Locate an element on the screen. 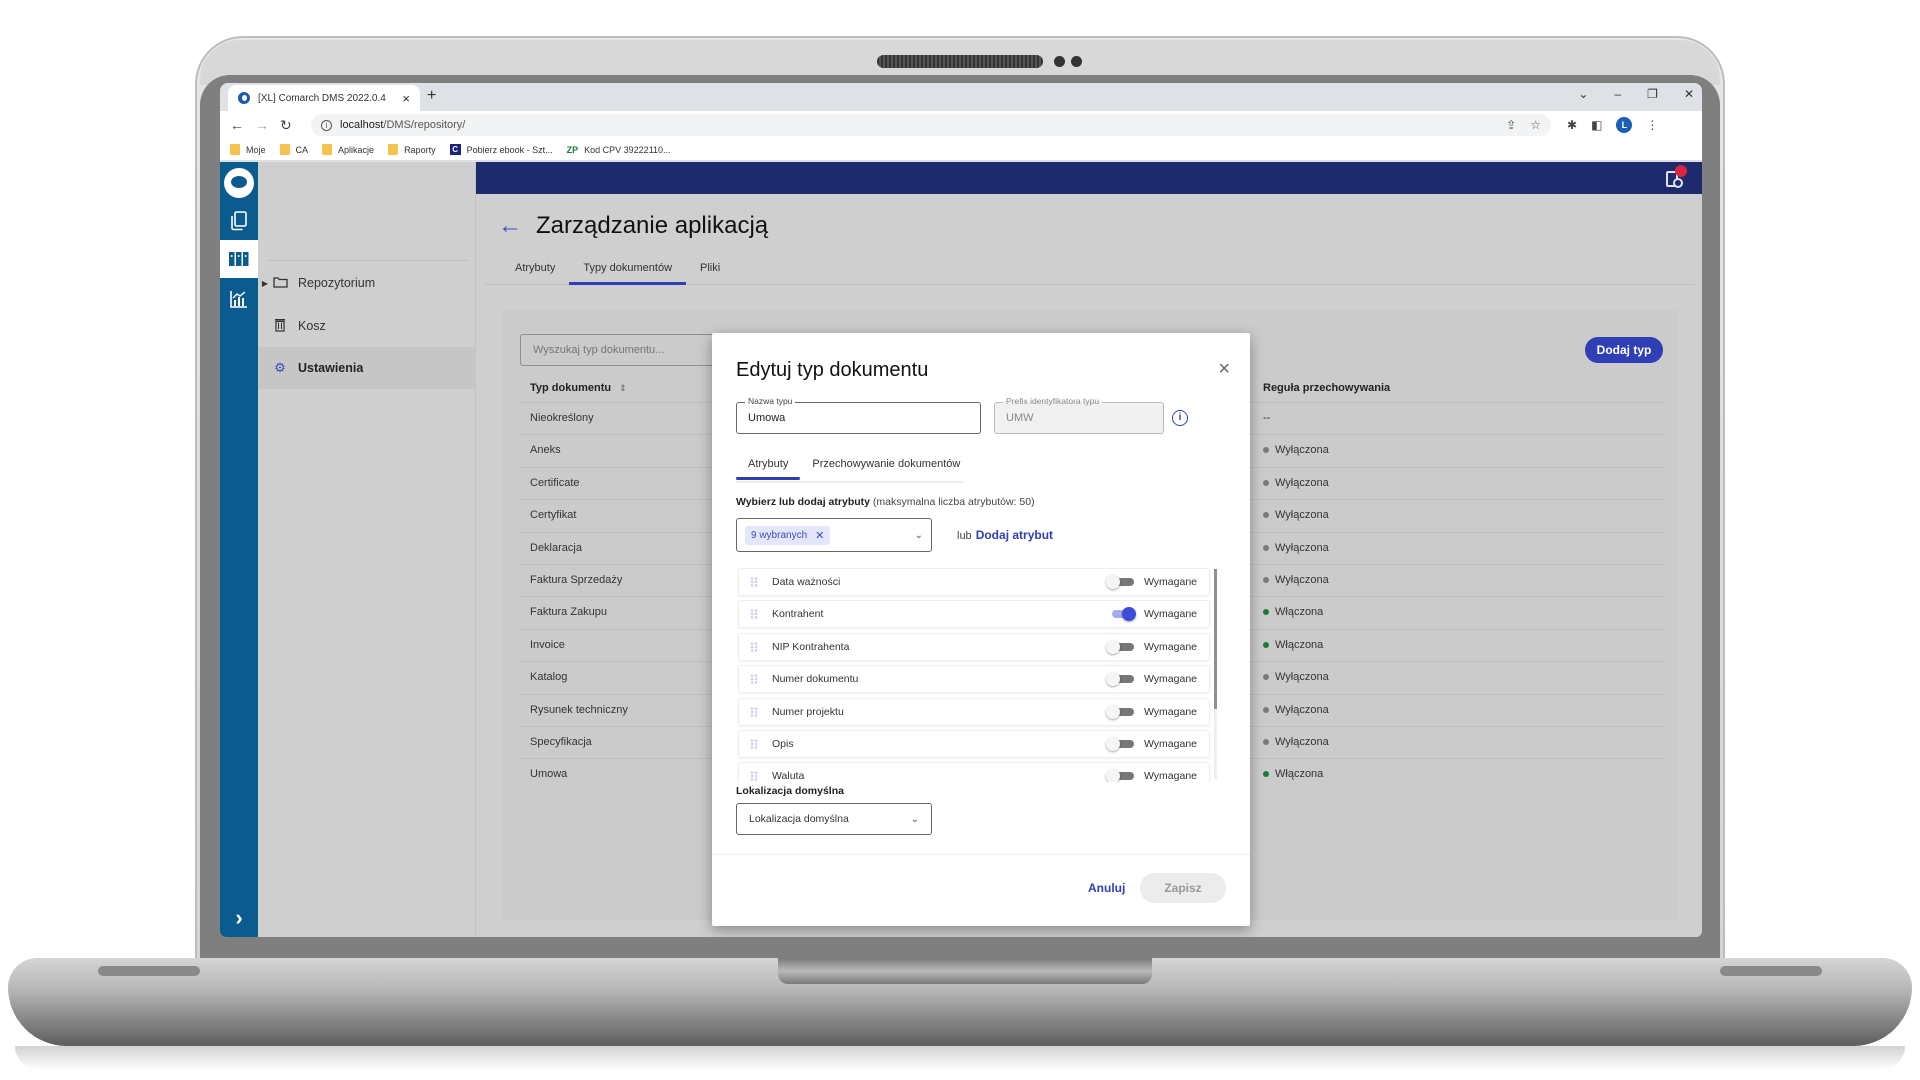 The width and height of the screenshot is (1920, 1080). attribute-row: Data ważności Wymagane is located at coordinates (974, 582).